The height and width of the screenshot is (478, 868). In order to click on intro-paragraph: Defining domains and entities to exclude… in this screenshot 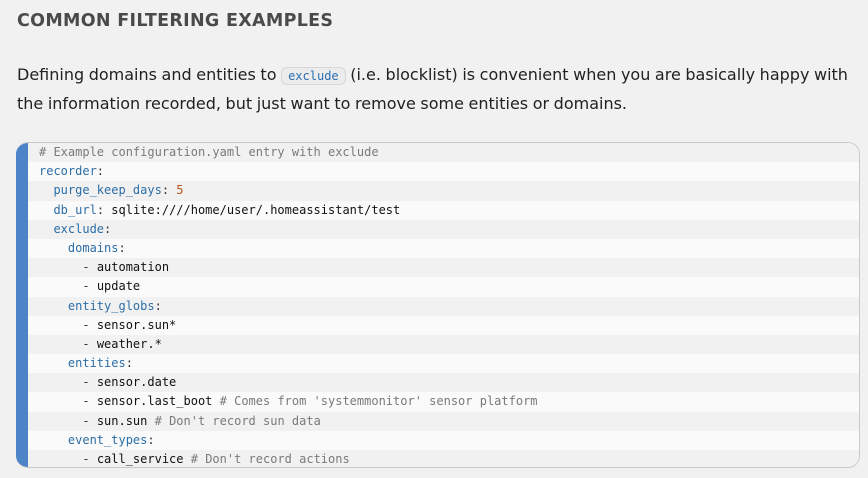, I will do `click(442, 89)`.